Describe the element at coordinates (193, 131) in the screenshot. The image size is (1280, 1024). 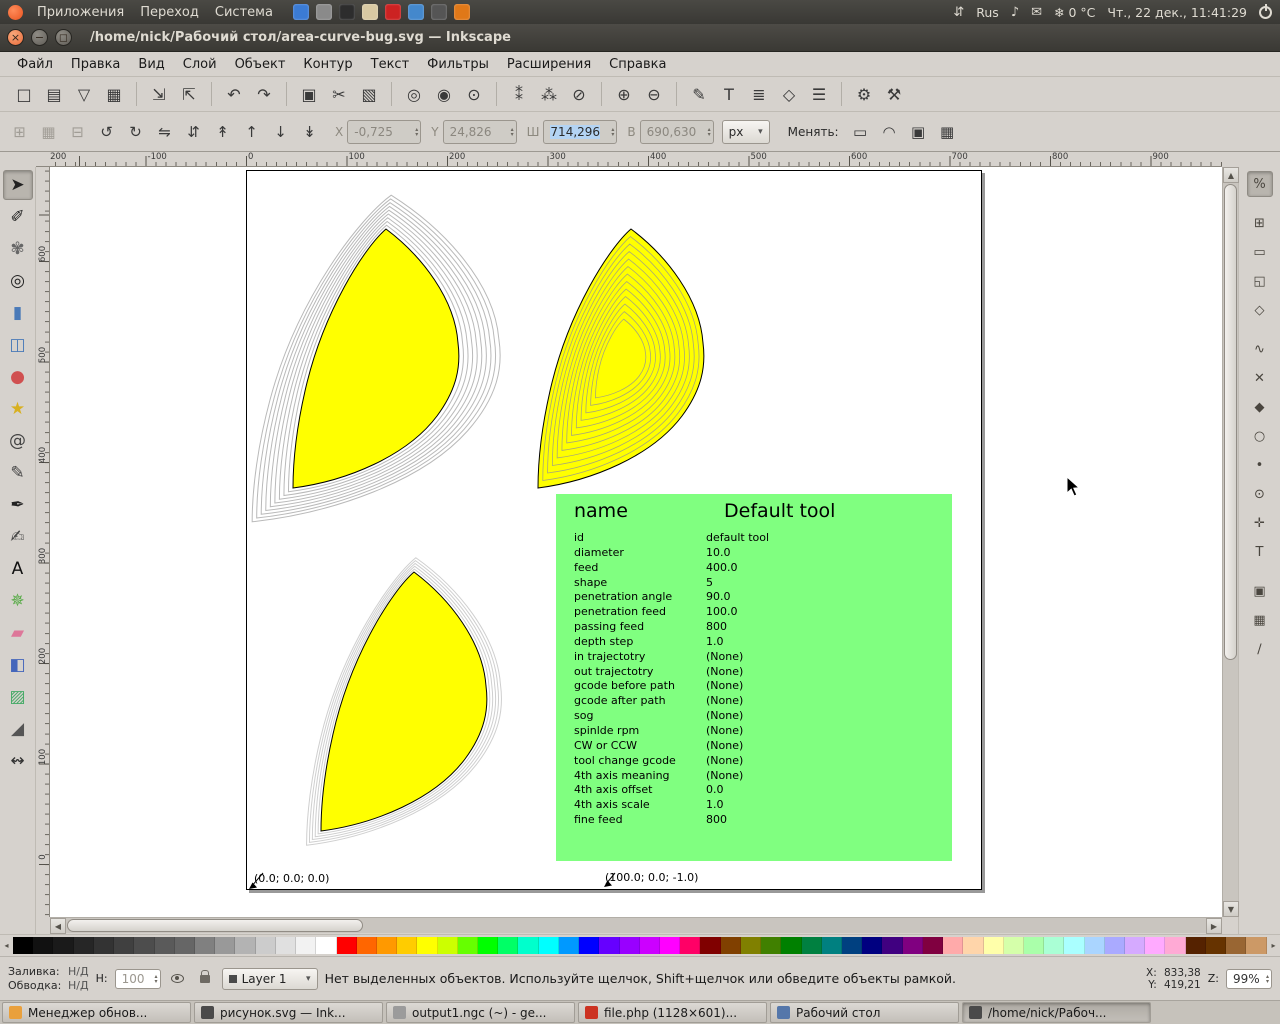
I see `flip-vertical-button: ⇵` at that location.